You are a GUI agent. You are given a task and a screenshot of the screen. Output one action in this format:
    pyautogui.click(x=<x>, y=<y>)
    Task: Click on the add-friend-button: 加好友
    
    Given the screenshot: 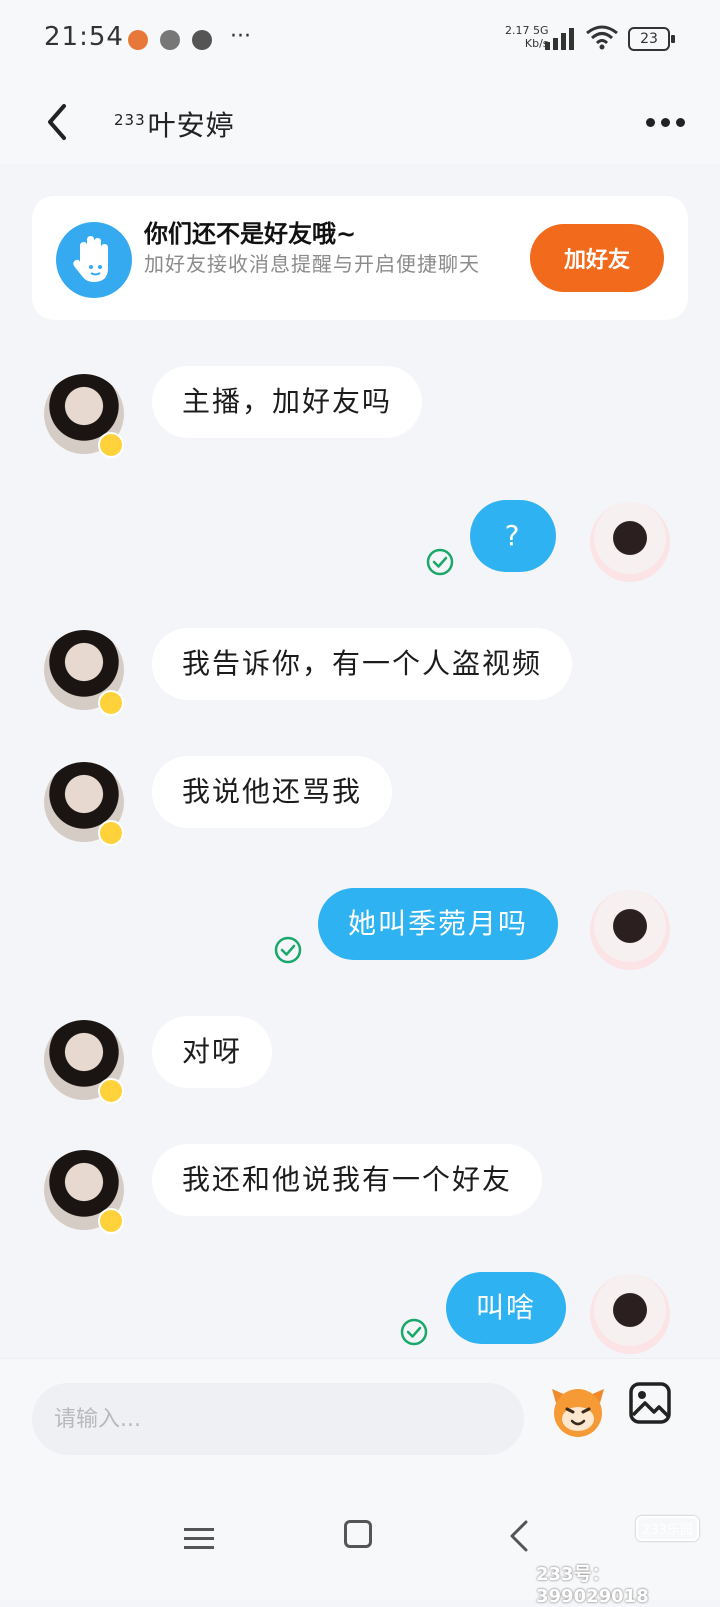 What is the action you would take?
    pyautogui.click(x=597, y=258)
    